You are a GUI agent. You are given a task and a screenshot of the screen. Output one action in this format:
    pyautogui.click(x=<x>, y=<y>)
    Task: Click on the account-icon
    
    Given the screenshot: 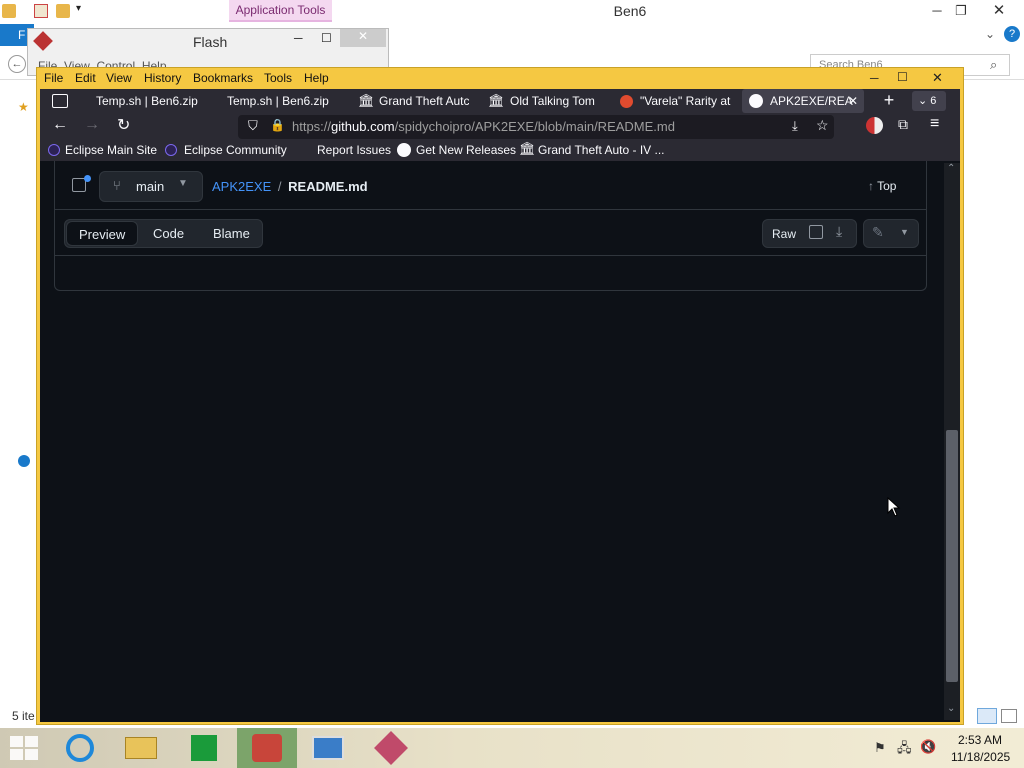 What is the action you would take?
    pyautogui.click(x=874, y=125)
    